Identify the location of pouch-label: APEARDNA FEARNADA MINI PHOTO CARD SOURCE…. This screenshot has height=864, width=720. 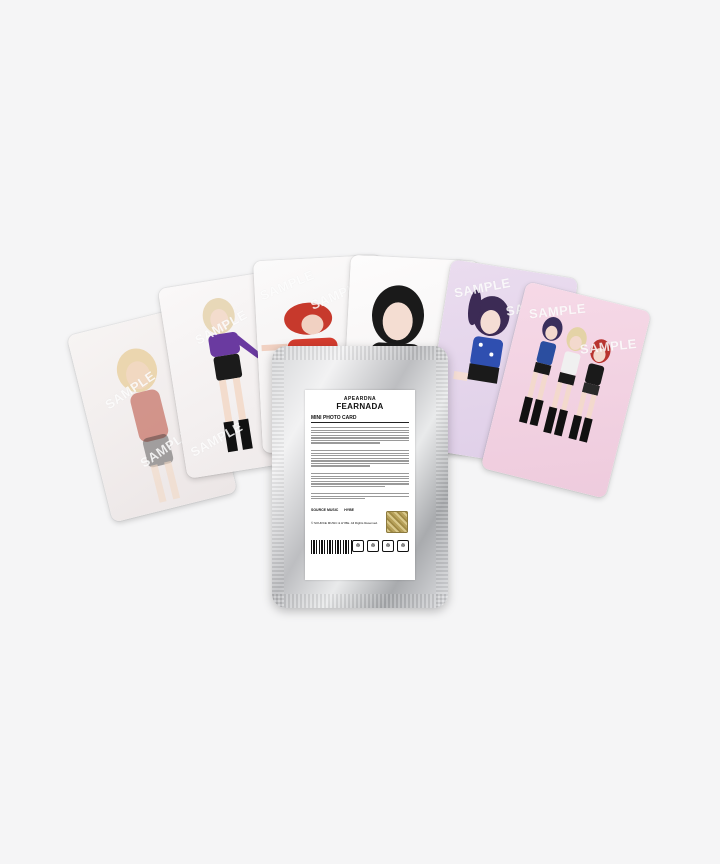
(360, 485).